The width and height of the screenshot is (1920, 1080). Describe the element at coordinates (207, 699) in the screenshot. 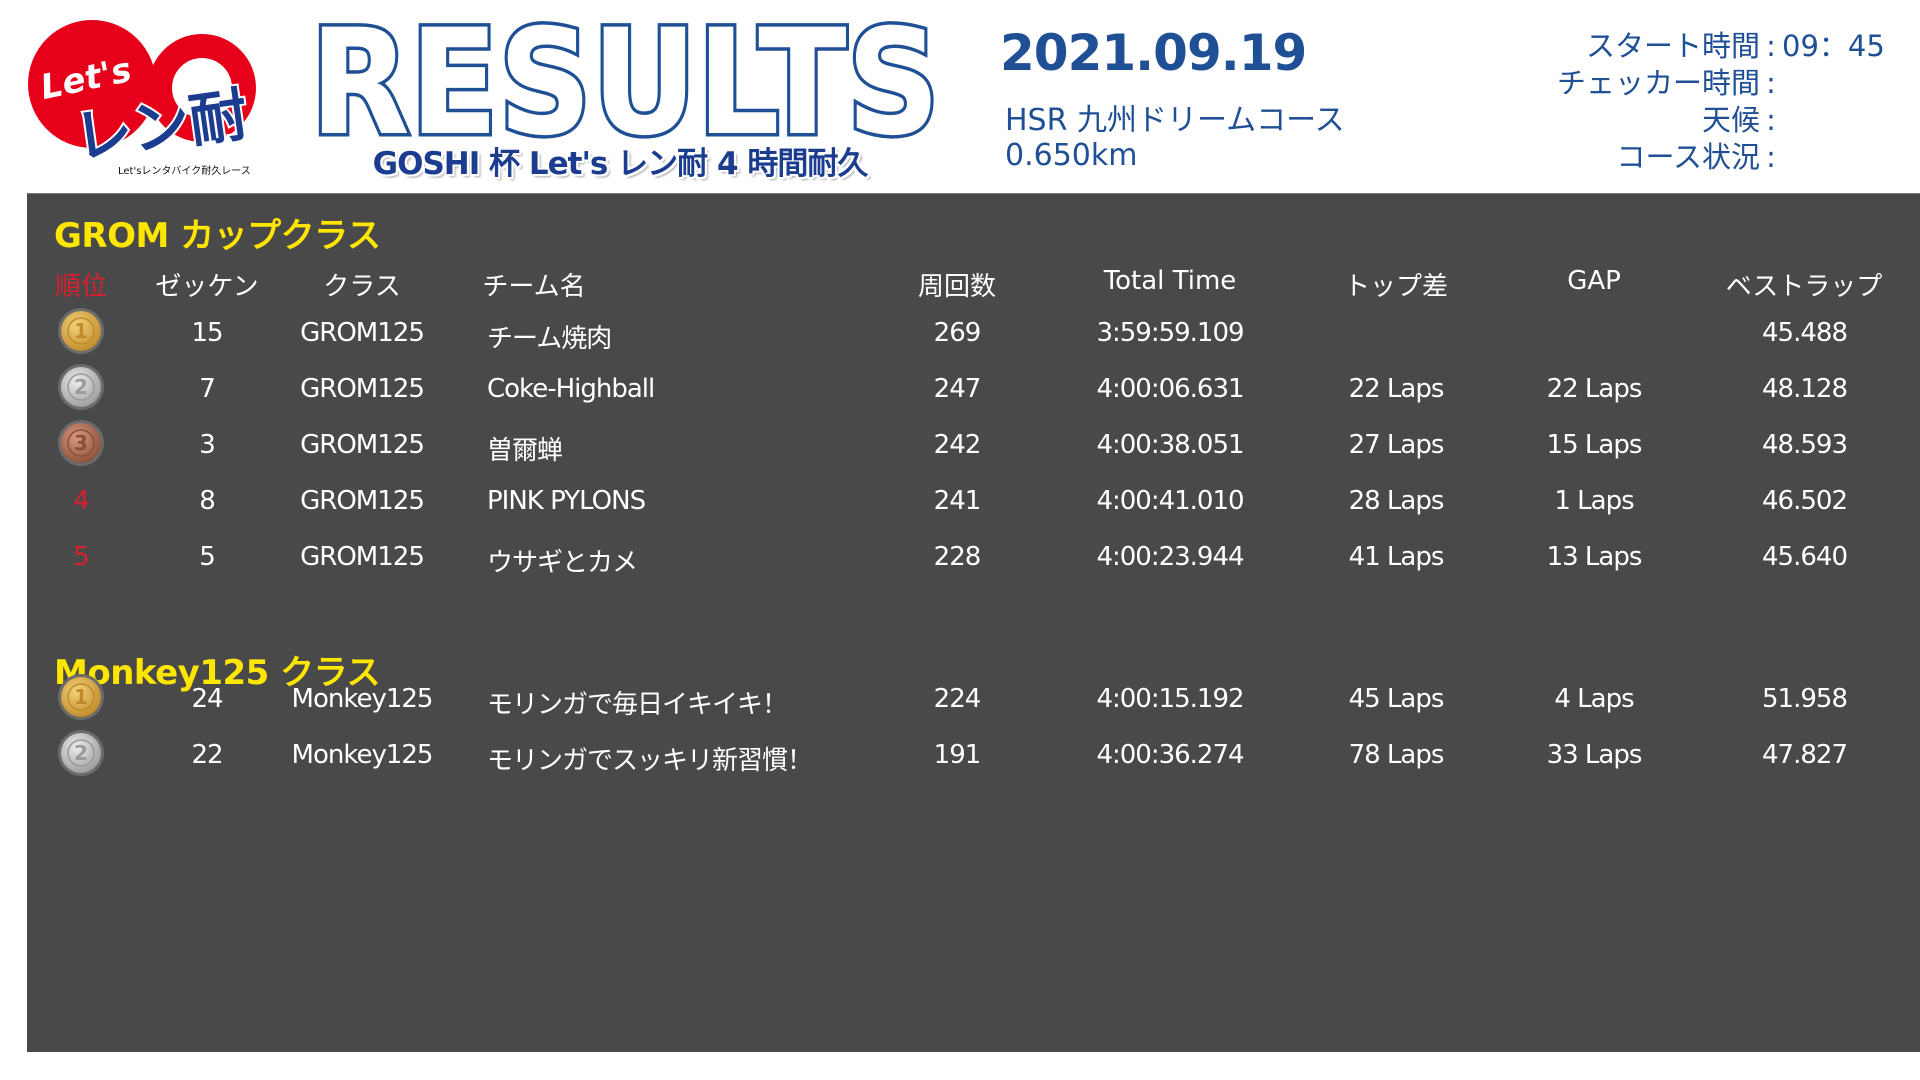

I see `cell-number: 24` at that location.